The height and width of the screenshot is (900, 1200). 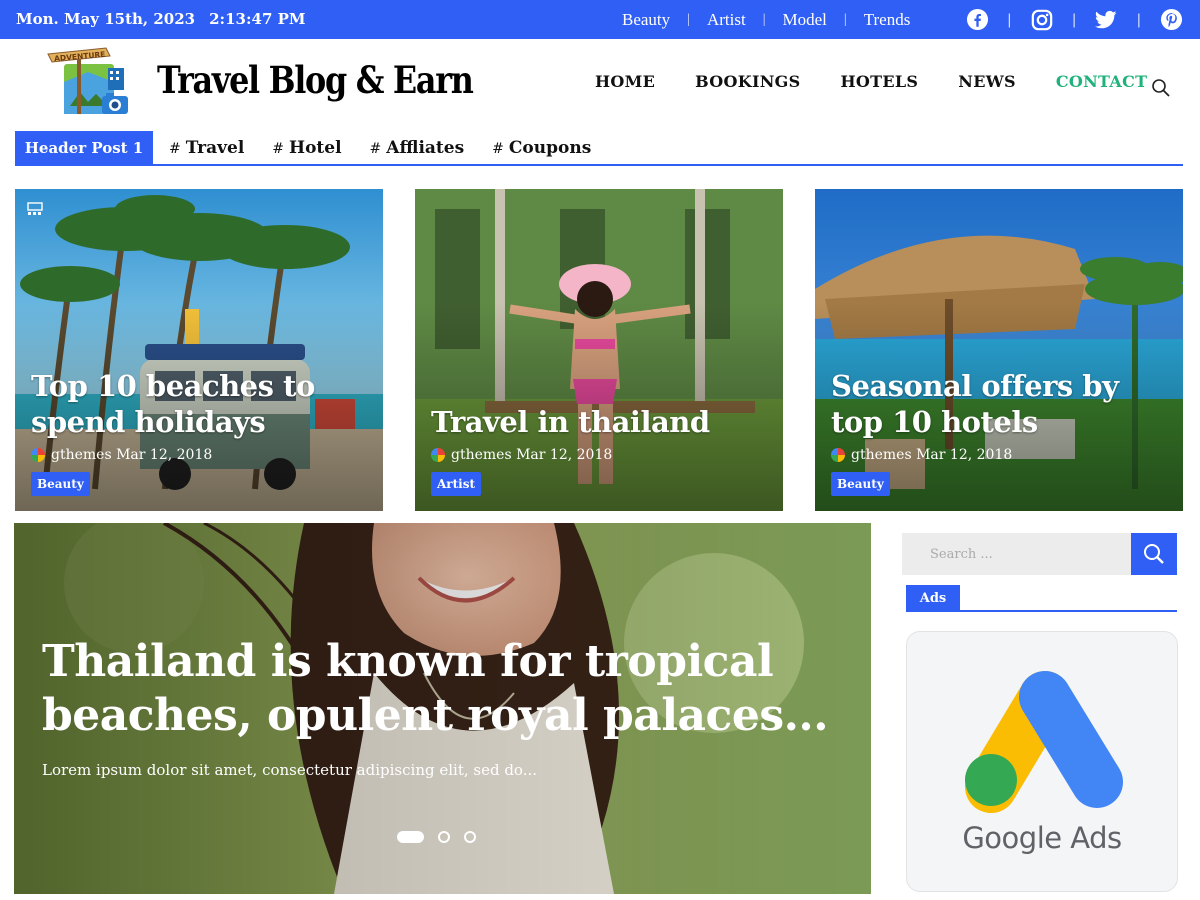 What do you see at coordinates (315, 147) in the screenshot?
I see `tag-label: Hotel` at bounding box center [315, 147].